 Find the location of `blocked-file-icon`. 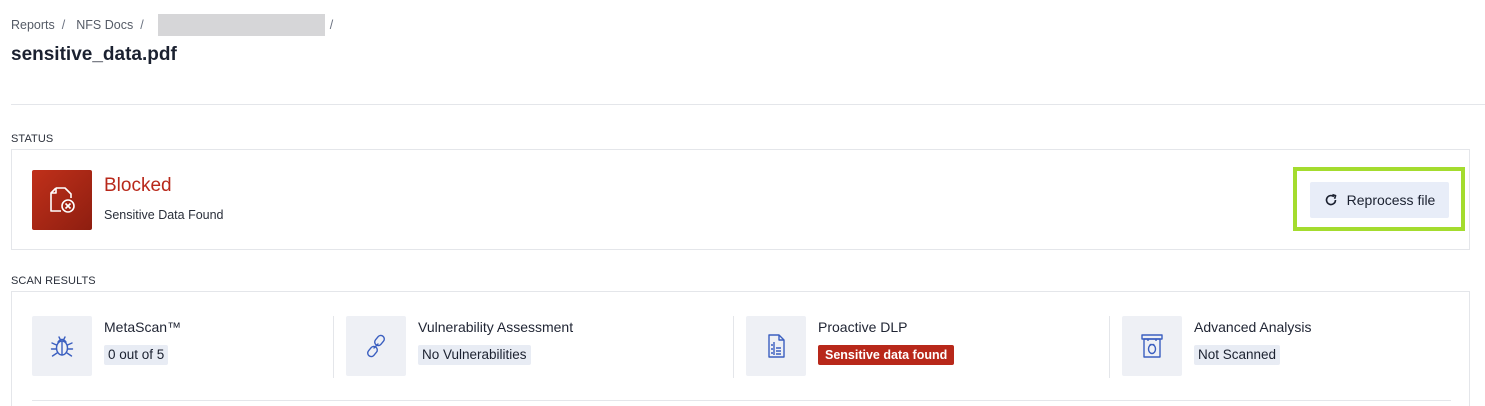

blocked-file-icon is located at coordinates (62, 200).